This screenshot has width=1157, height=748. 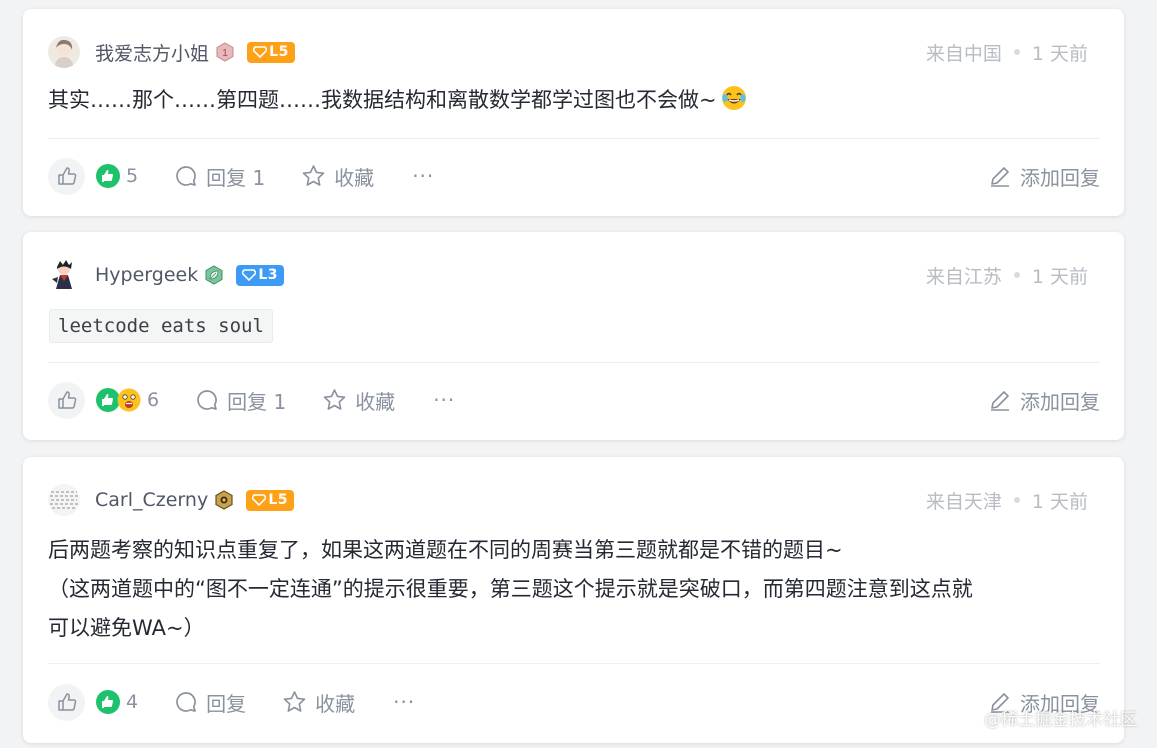 What do you see at coordinates (1007, 275) in the screenshot?
I see `comment-meta: 来自江苏 1 天前` at bounding box center [1007, 275].